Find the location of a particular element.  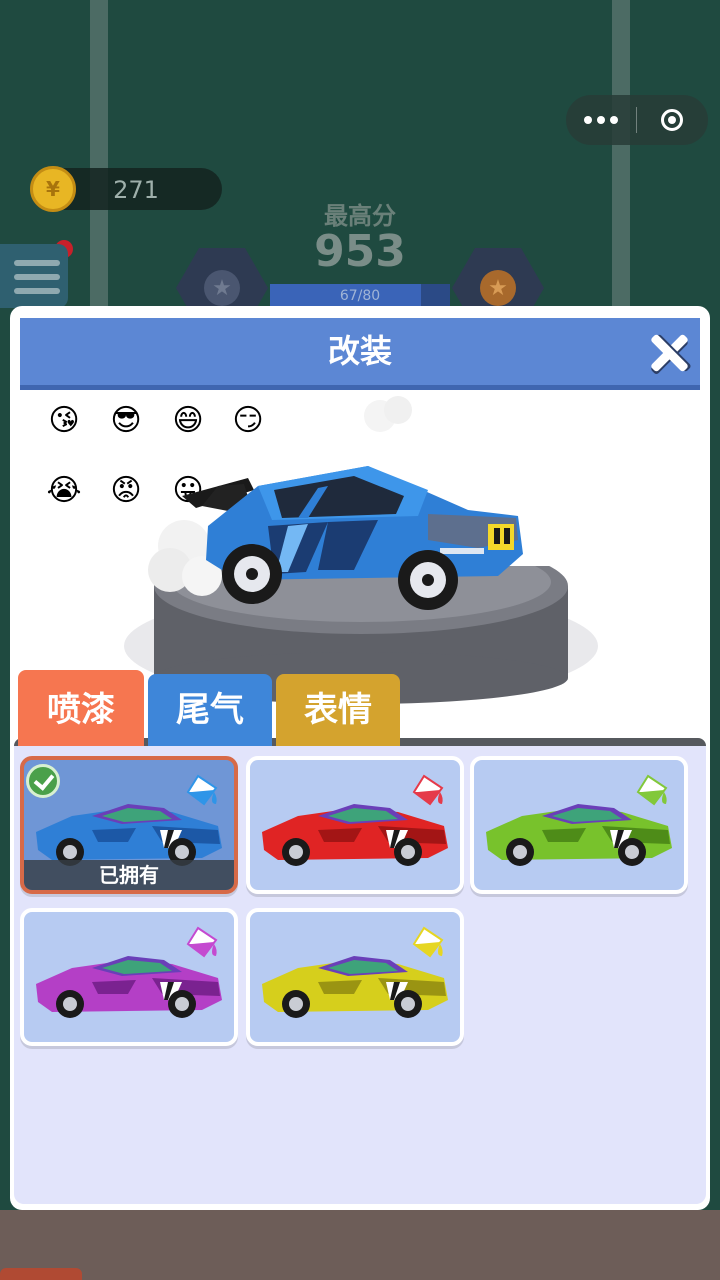

check-icon is located at coordinates (43, 781).